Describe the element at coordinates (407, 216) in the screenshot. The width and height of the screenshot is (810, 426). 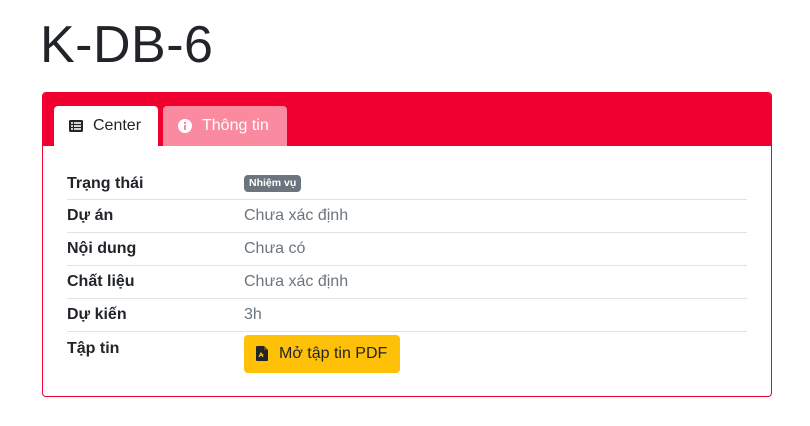
I see `detail-row-project: Dự án Chưa xác định` at that location.